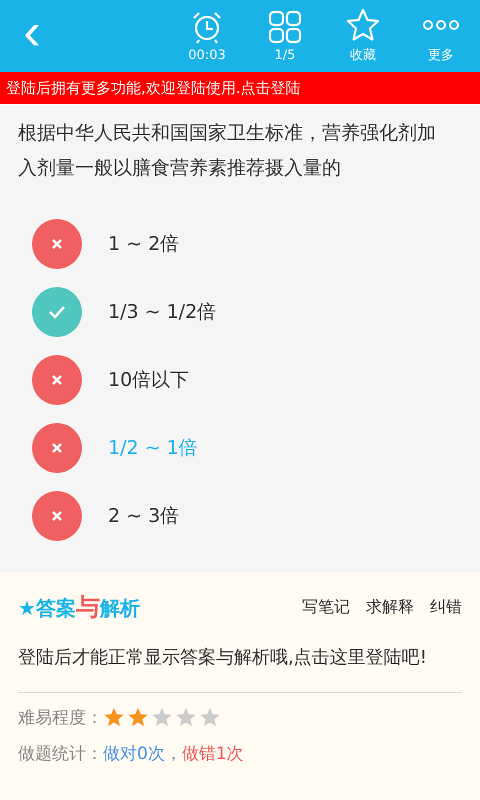 The width and height of the screenshot is (480, 800). Describe the element at coordinates (227, 151) in the screenshot. I see `question-text: 根据中华人民共和国国家卫生标准，营养强化剂加入剂量一般以膳食营养素推荐摄入量的` at that location.